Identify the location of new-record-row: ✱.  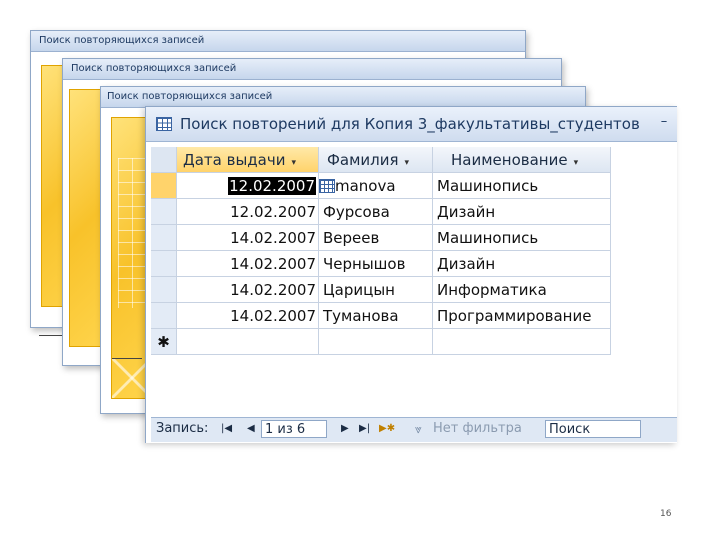
(381, 342).